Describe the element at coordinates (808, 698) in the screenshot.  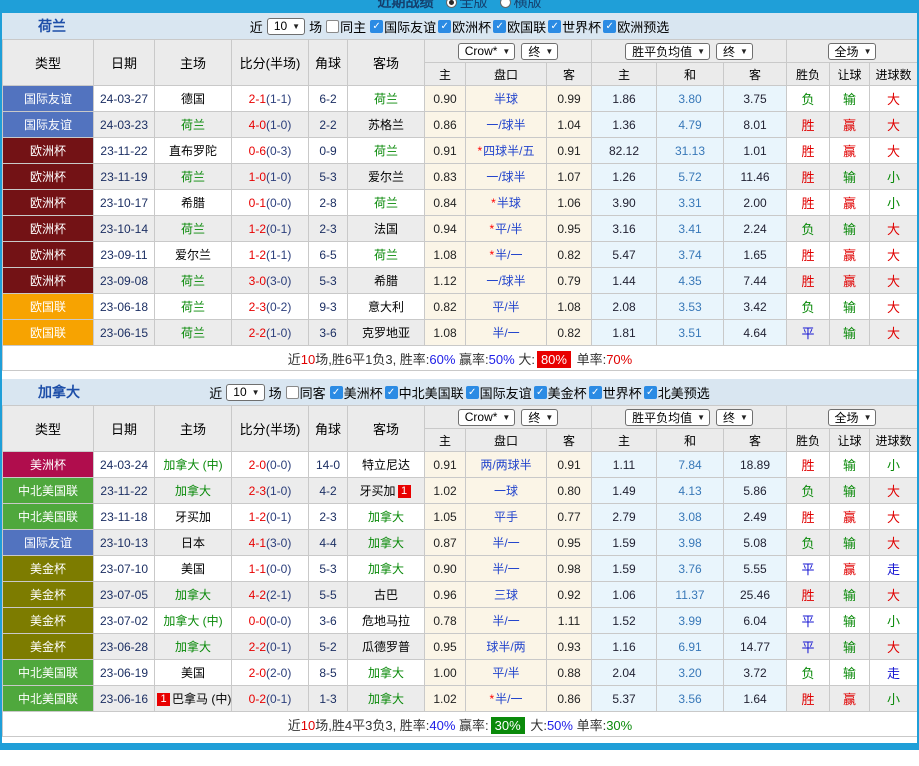
I see `result-wdl: 胜` at that location.